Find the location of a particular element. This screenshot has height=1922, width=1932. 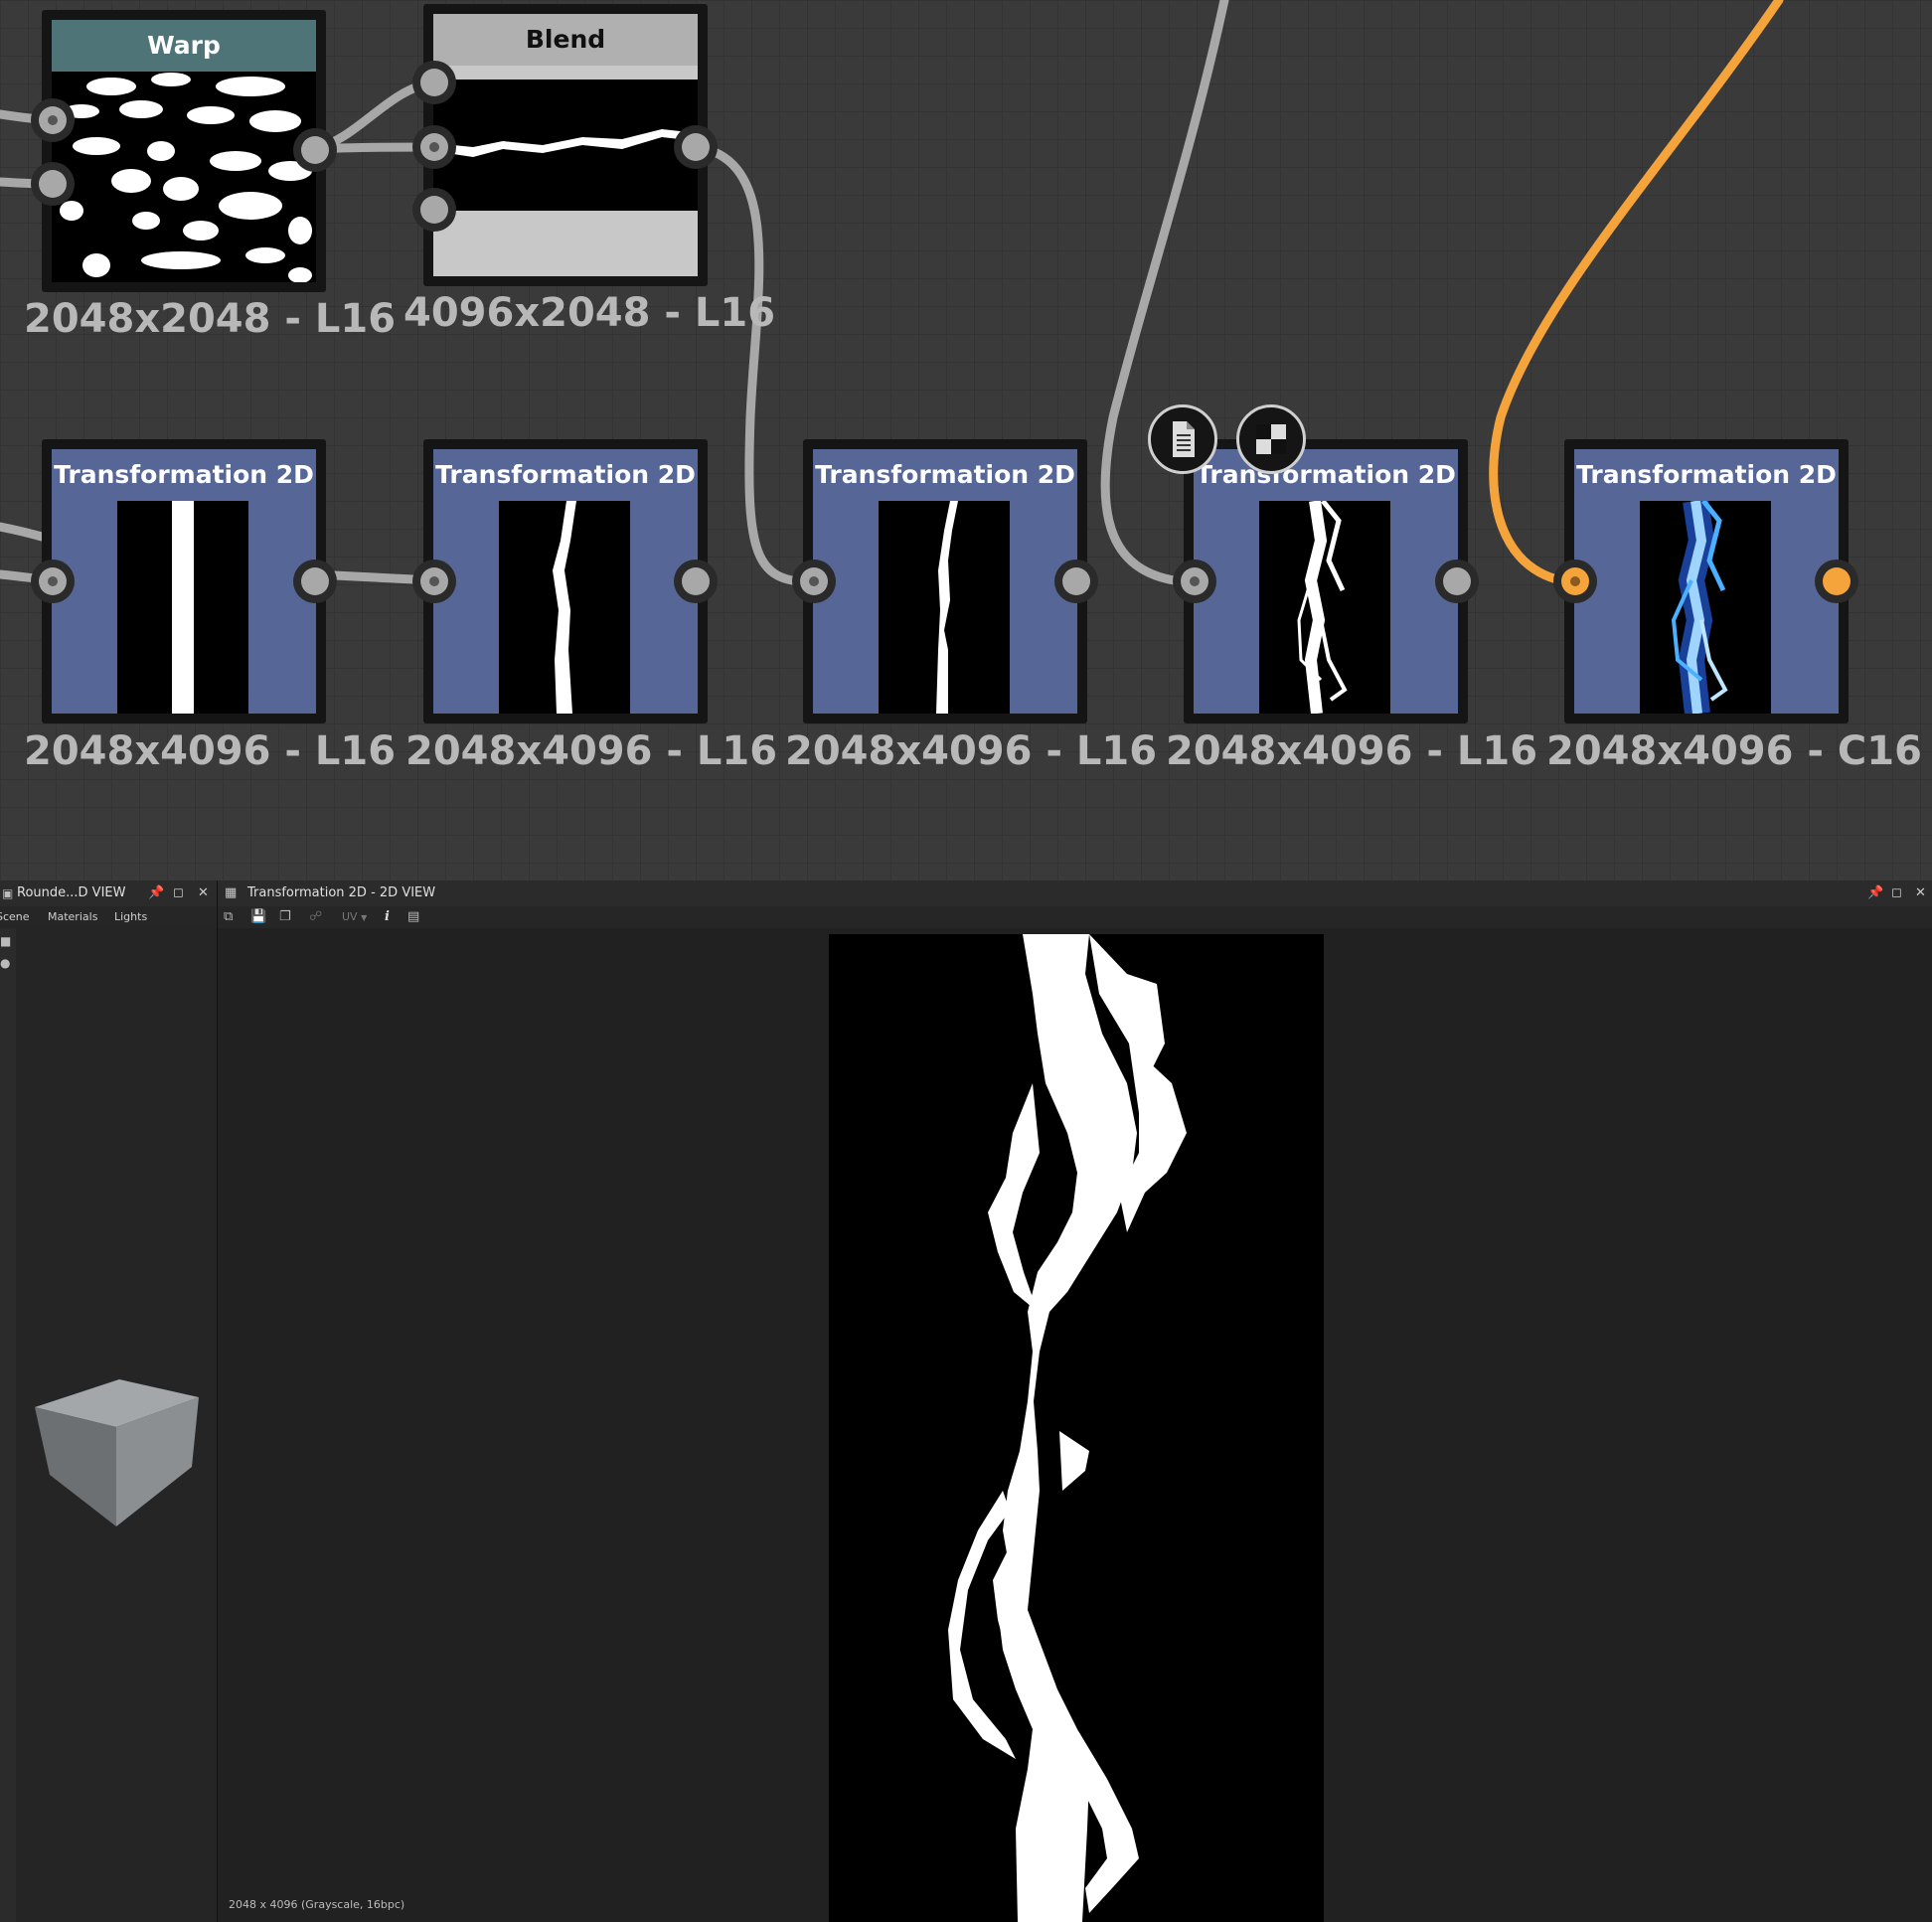

camera-icon: ■ is located at coordinates (5, 941).